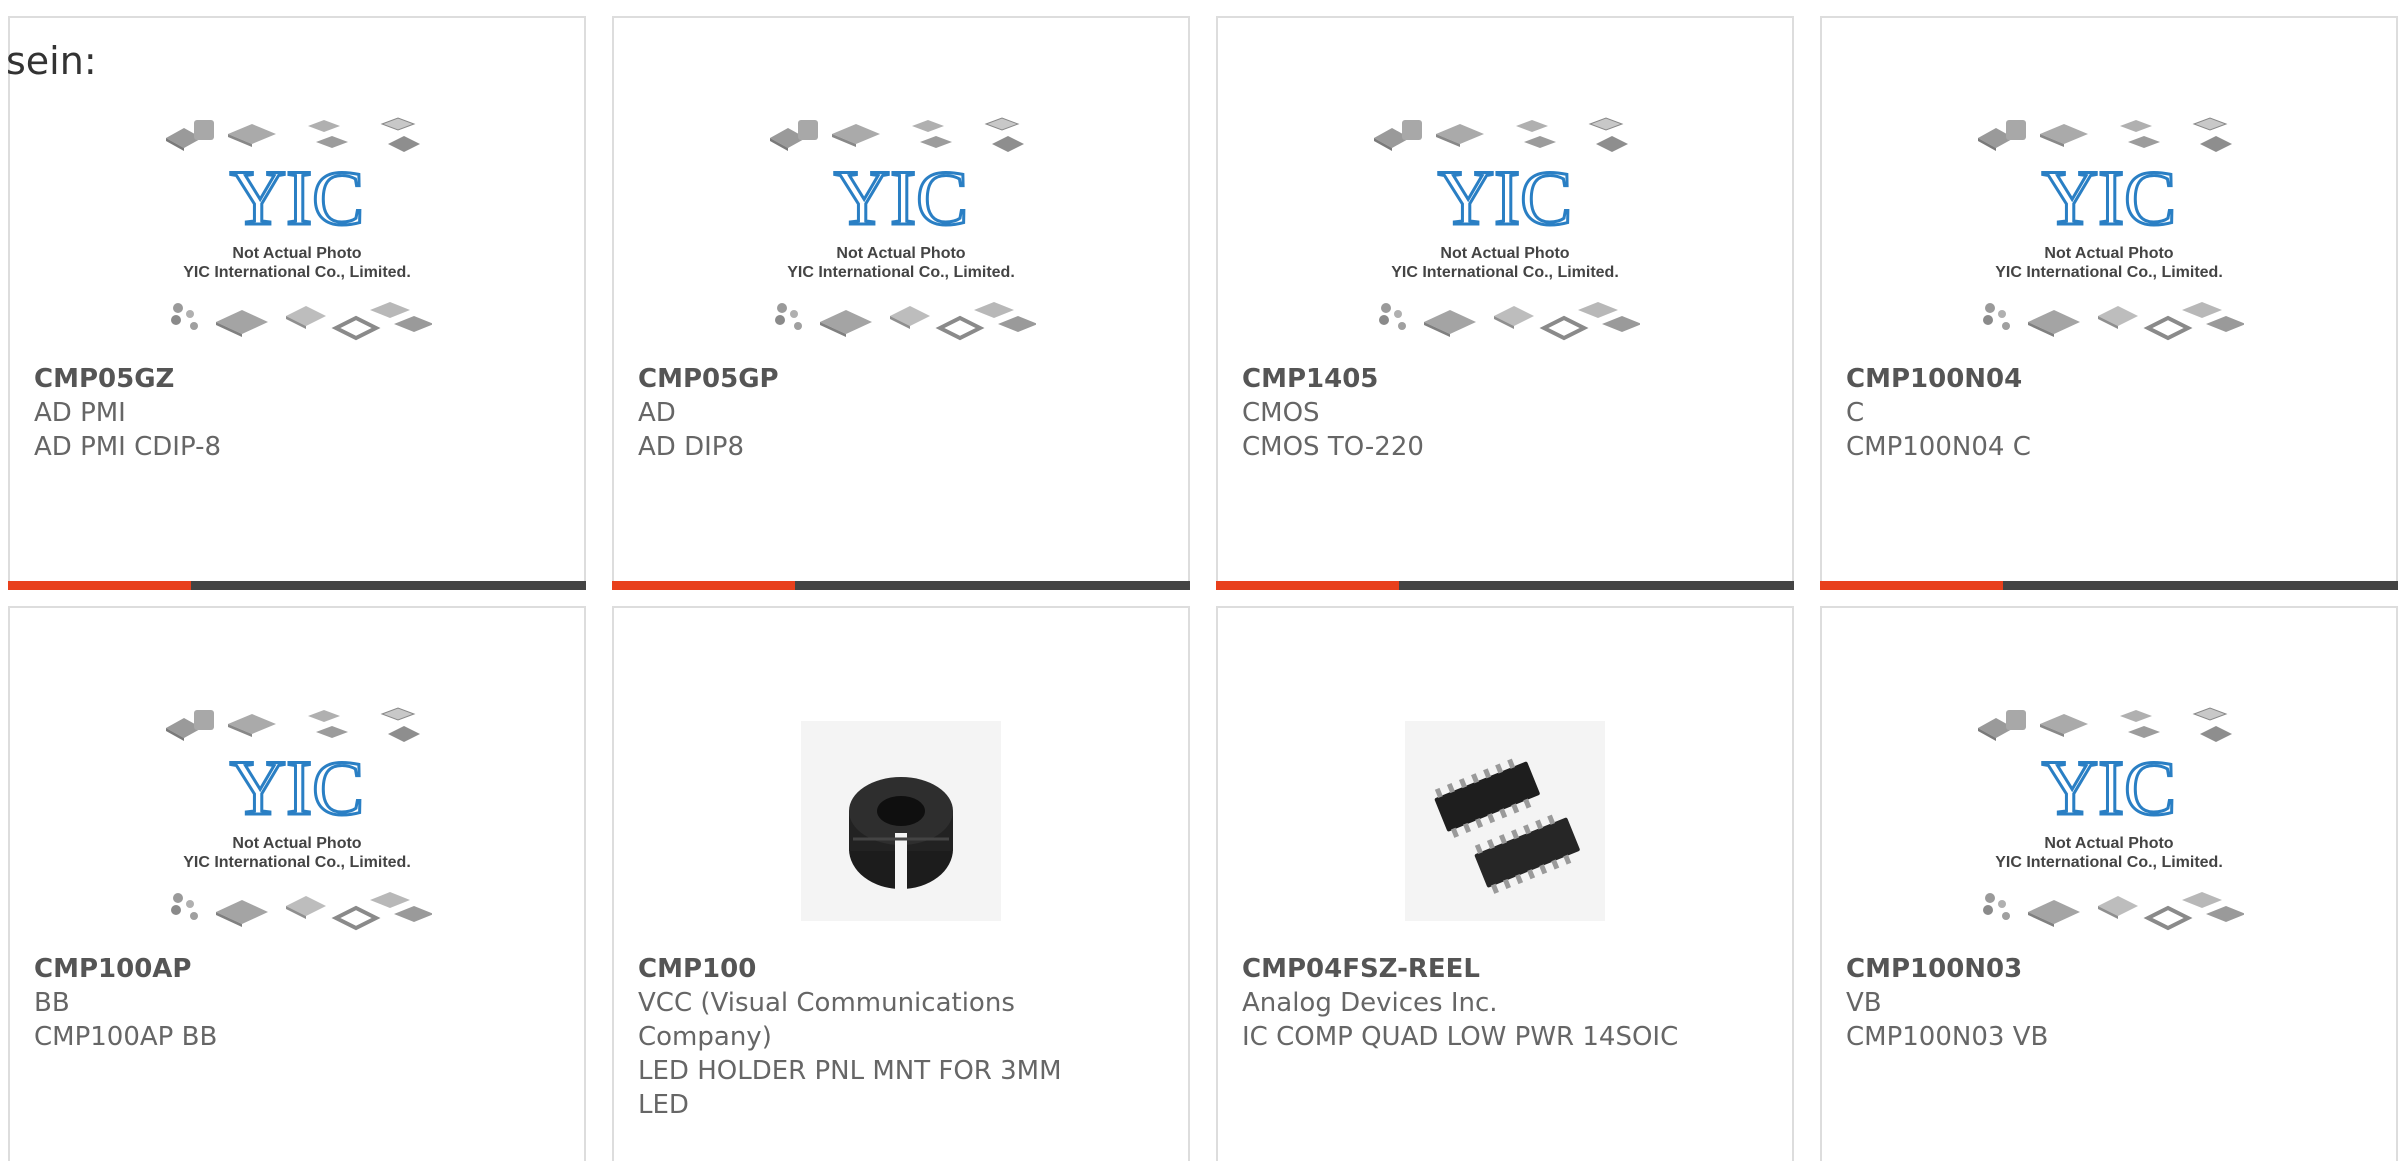 This screenshot has width=2400, height=1161. Describe the element at coordinates (2109, 969) in the screenshot. I see `part-number: CMP100N03` at that location.